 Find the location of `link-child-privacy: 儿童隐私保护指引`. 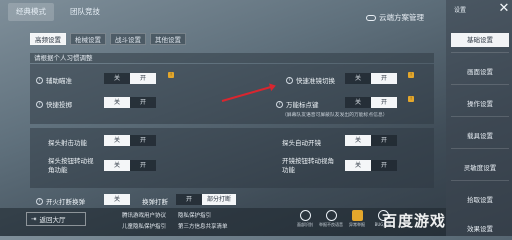

link-child-privacy: 儿童隐私保护指引 is located at coordinates (144, 226).